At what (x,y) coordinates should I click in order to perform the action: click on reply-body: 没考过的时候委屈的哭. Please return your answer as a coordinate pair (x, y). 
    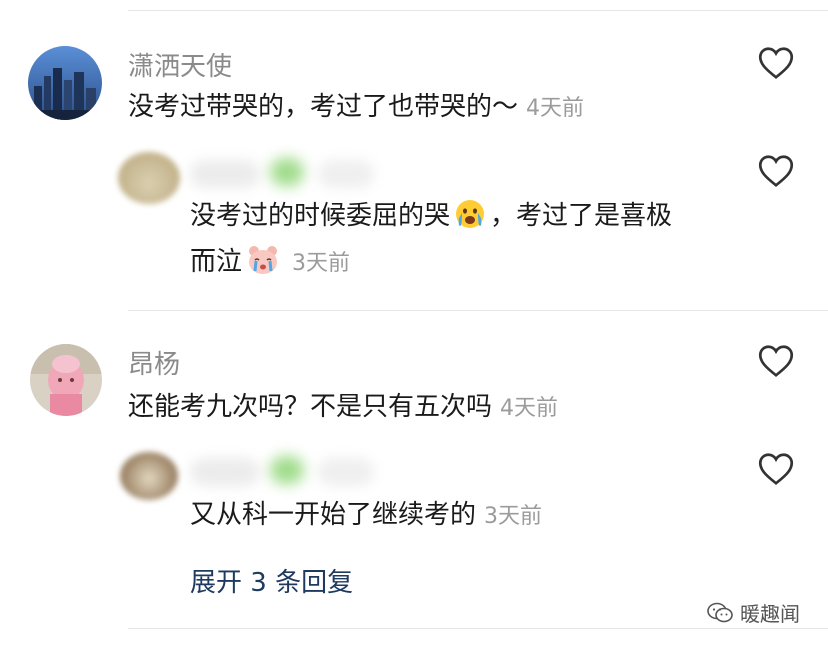
    Looking at the image, I should click on (320, 216).